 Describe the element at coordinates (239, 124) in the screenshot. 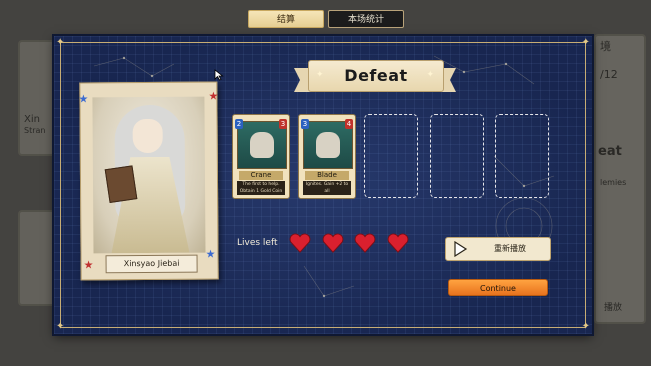

I see `card-cost: 2` at that location.